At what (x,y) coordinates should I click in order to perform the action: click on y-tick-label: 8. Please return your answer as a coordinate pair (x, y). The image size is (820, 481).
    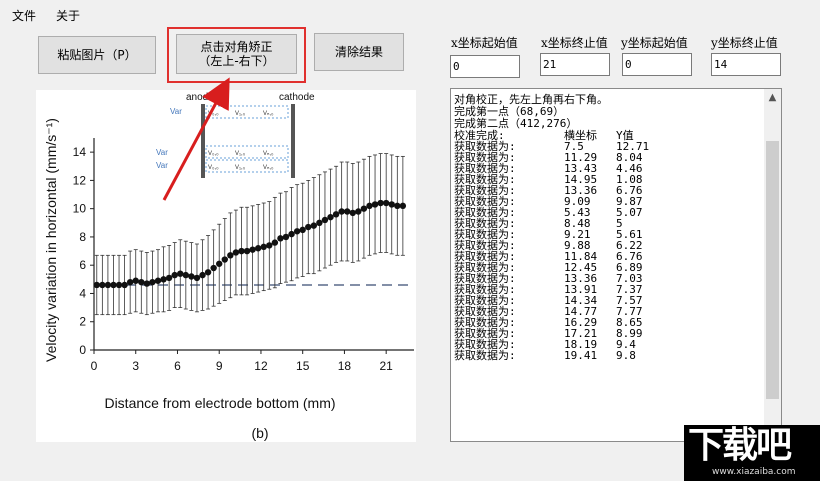
    Looking at the image, I should click on (82, 237).